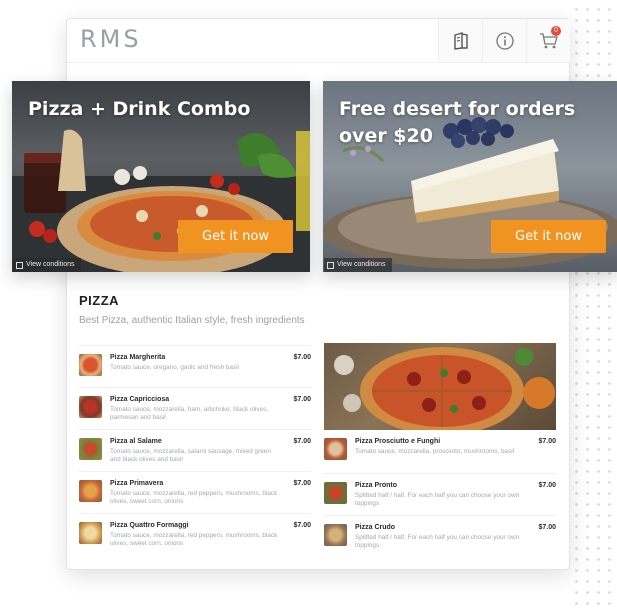 Image resolution: width=617 pixels, height=612 pixels. I want to click on banner-title: Pizza + Drink Combo, so click(139, 109).